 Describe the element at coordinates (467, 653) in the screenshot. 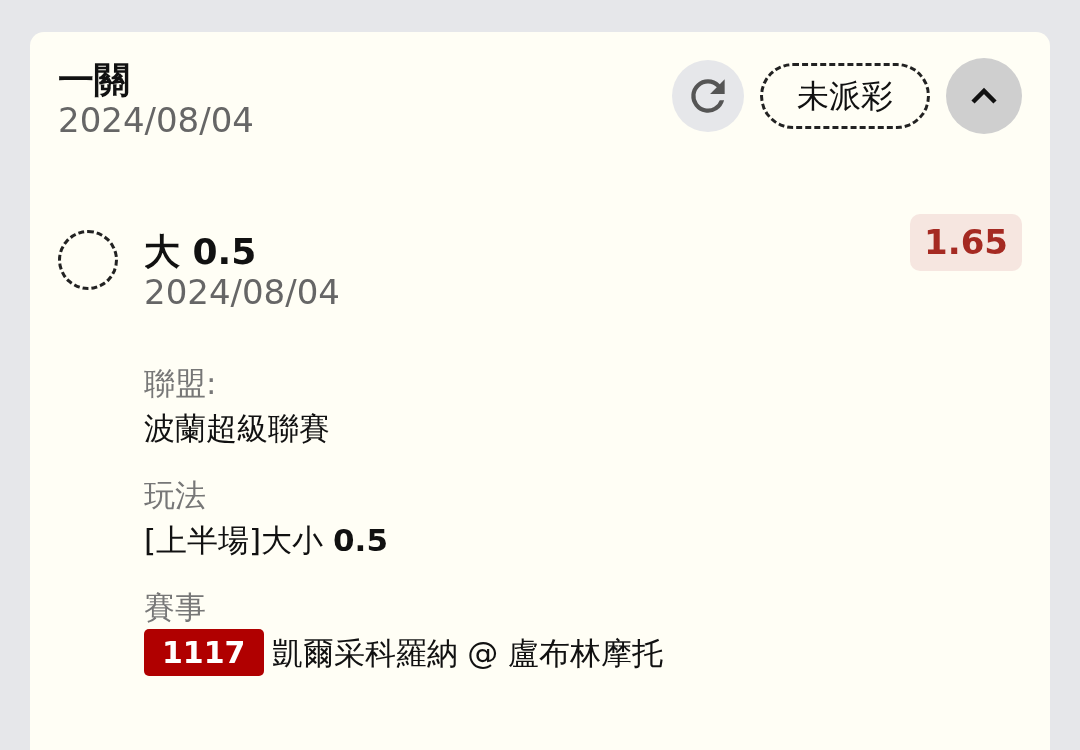

I see `match-teams: 凱爾采科羅納 @ 盧布林摩托` at that location.